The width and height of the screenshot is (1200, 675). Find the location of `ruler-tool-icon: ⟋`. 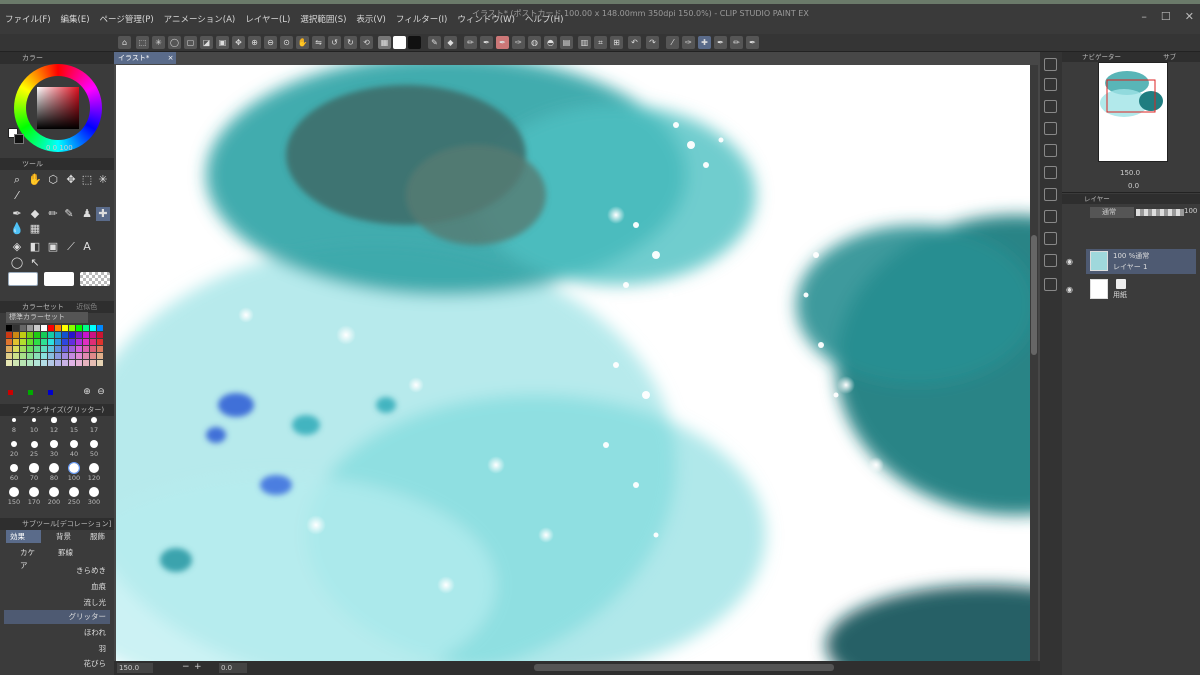

ruler-tool-icon: ⟋ is located at coordinates (71, 247).